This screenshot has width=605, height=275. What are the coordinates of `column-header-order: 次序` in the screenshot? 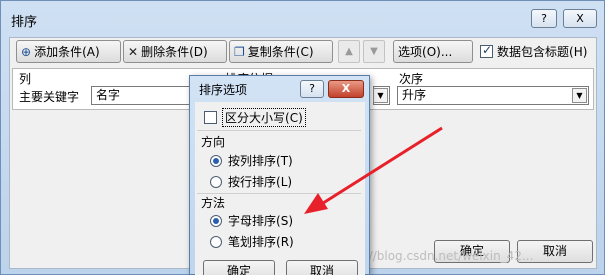 It's located at (411, 79).